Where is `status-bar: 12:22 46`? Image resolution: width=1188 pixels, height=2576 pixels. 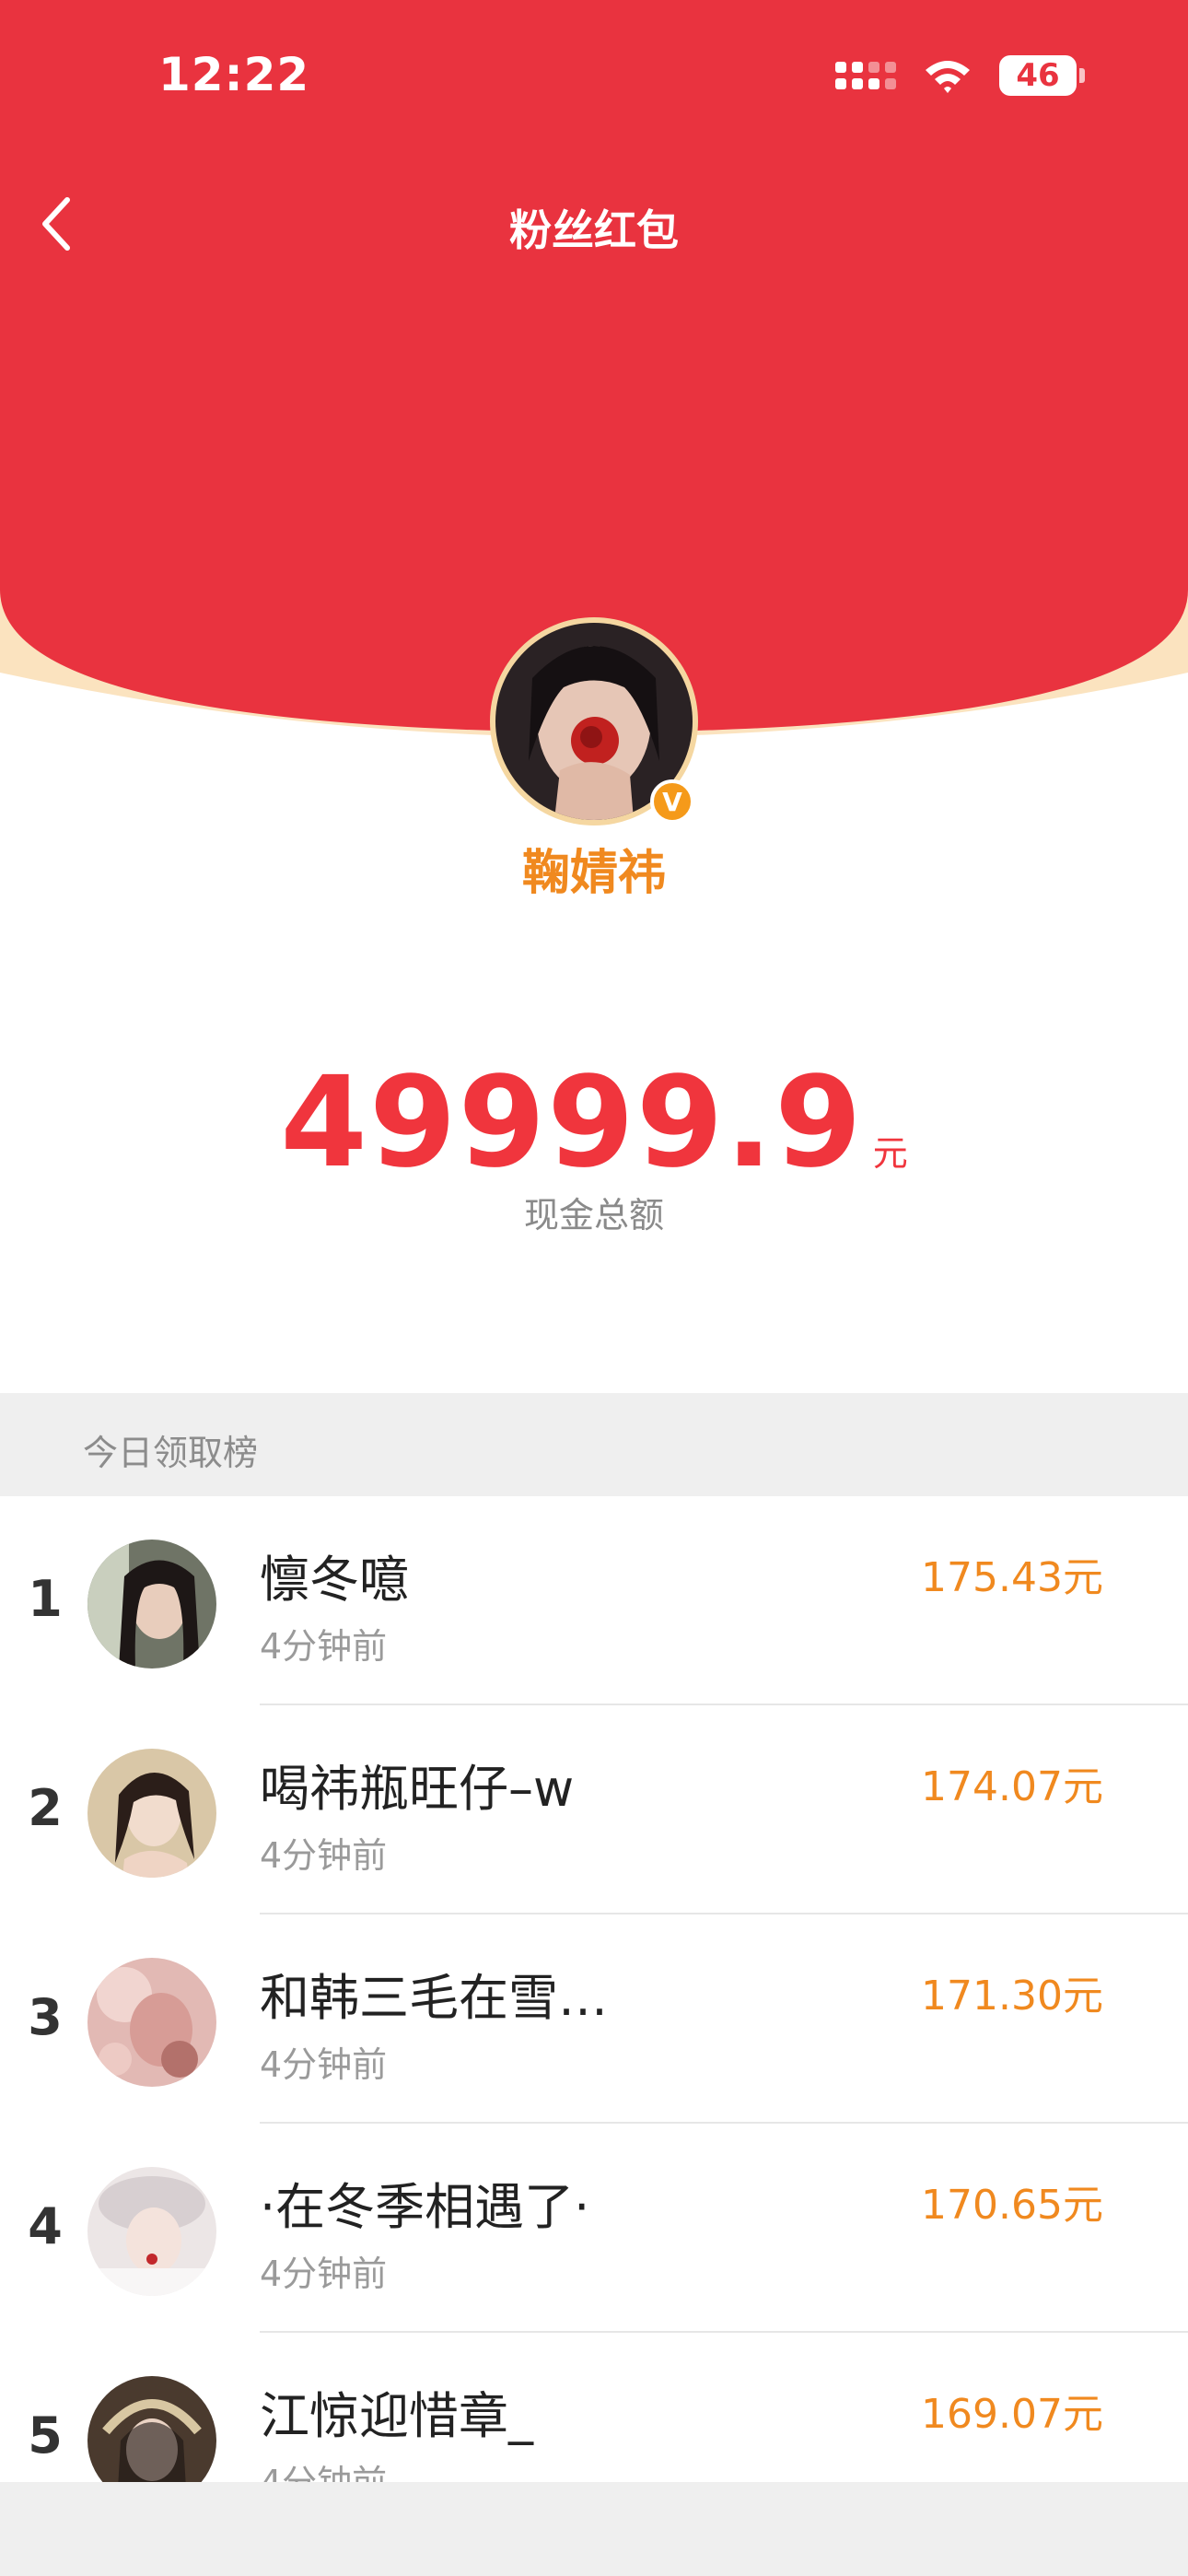 status-bar: 12:22 46 is located at coordinates (594, 78).